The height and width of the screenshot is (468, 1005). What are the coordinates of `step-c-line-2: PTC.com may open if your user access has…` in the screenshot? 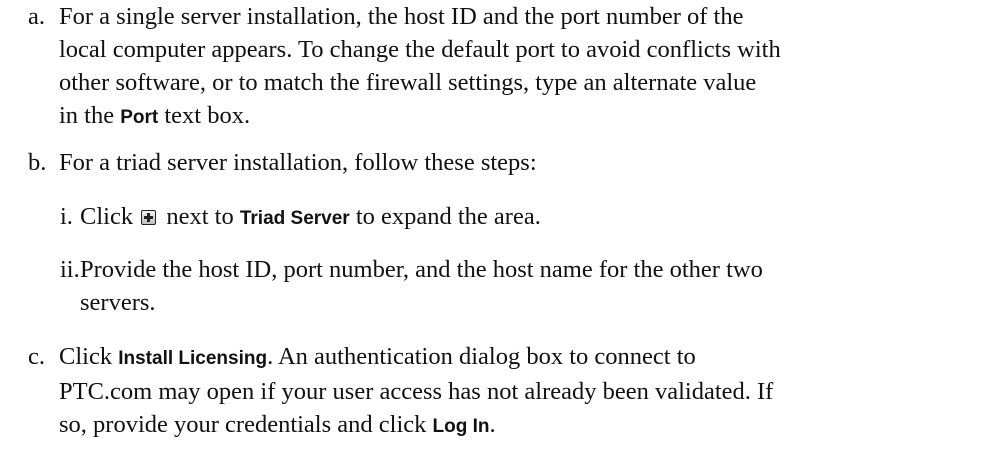 It's located at (416, 391).